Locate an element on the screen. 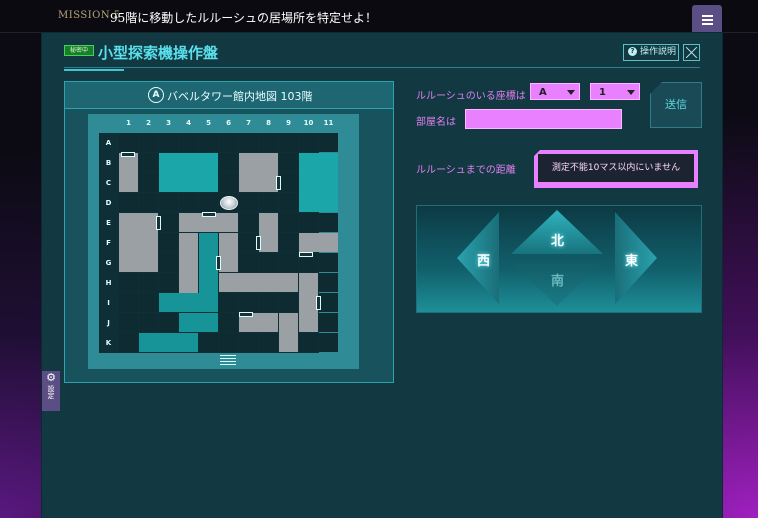  babel-logo-icon: A is located at coordinates (156, 95).